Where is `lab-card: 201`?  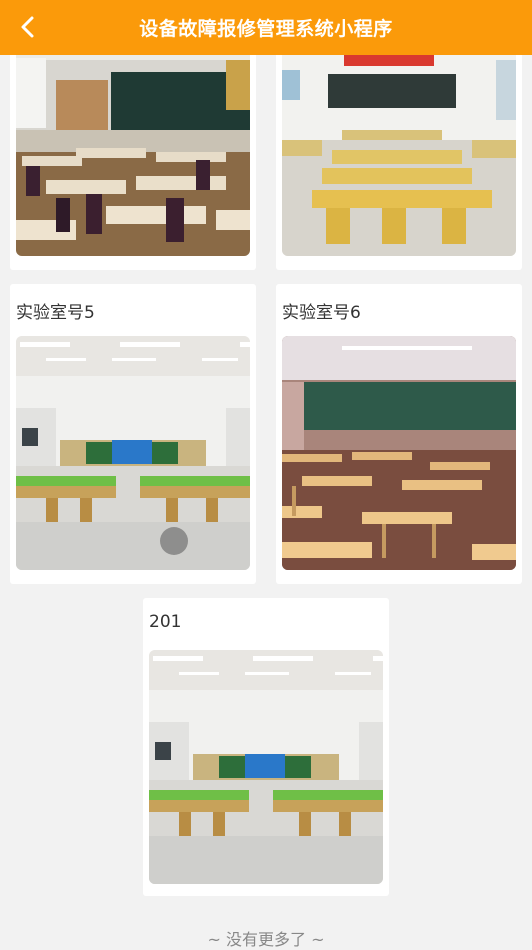
lab-card: 201 is located at coordinates (266, 747).